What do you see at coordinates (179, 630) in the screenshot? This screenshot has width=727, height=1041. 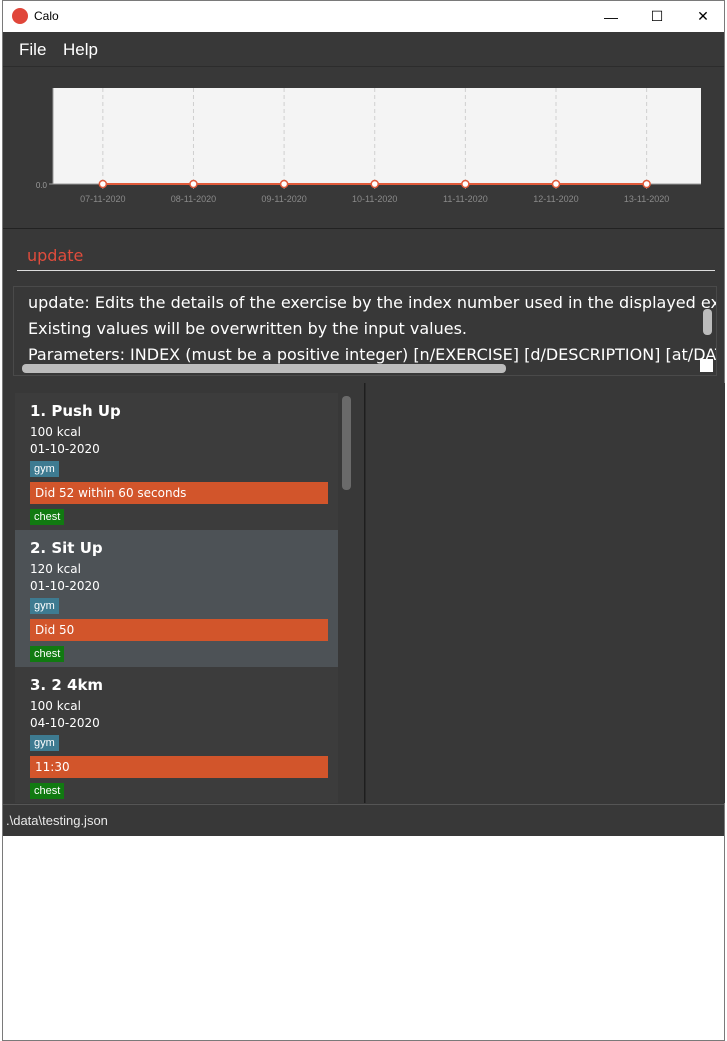 I see `exercise-description: Did 50` at bounding box center [179, 630].